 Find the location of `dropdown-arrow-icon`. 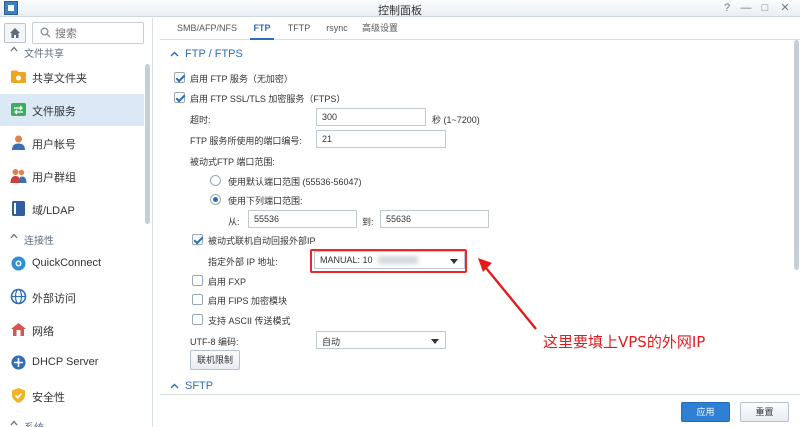

dropdown-arrow-icon is located at coordinates (435, 341).